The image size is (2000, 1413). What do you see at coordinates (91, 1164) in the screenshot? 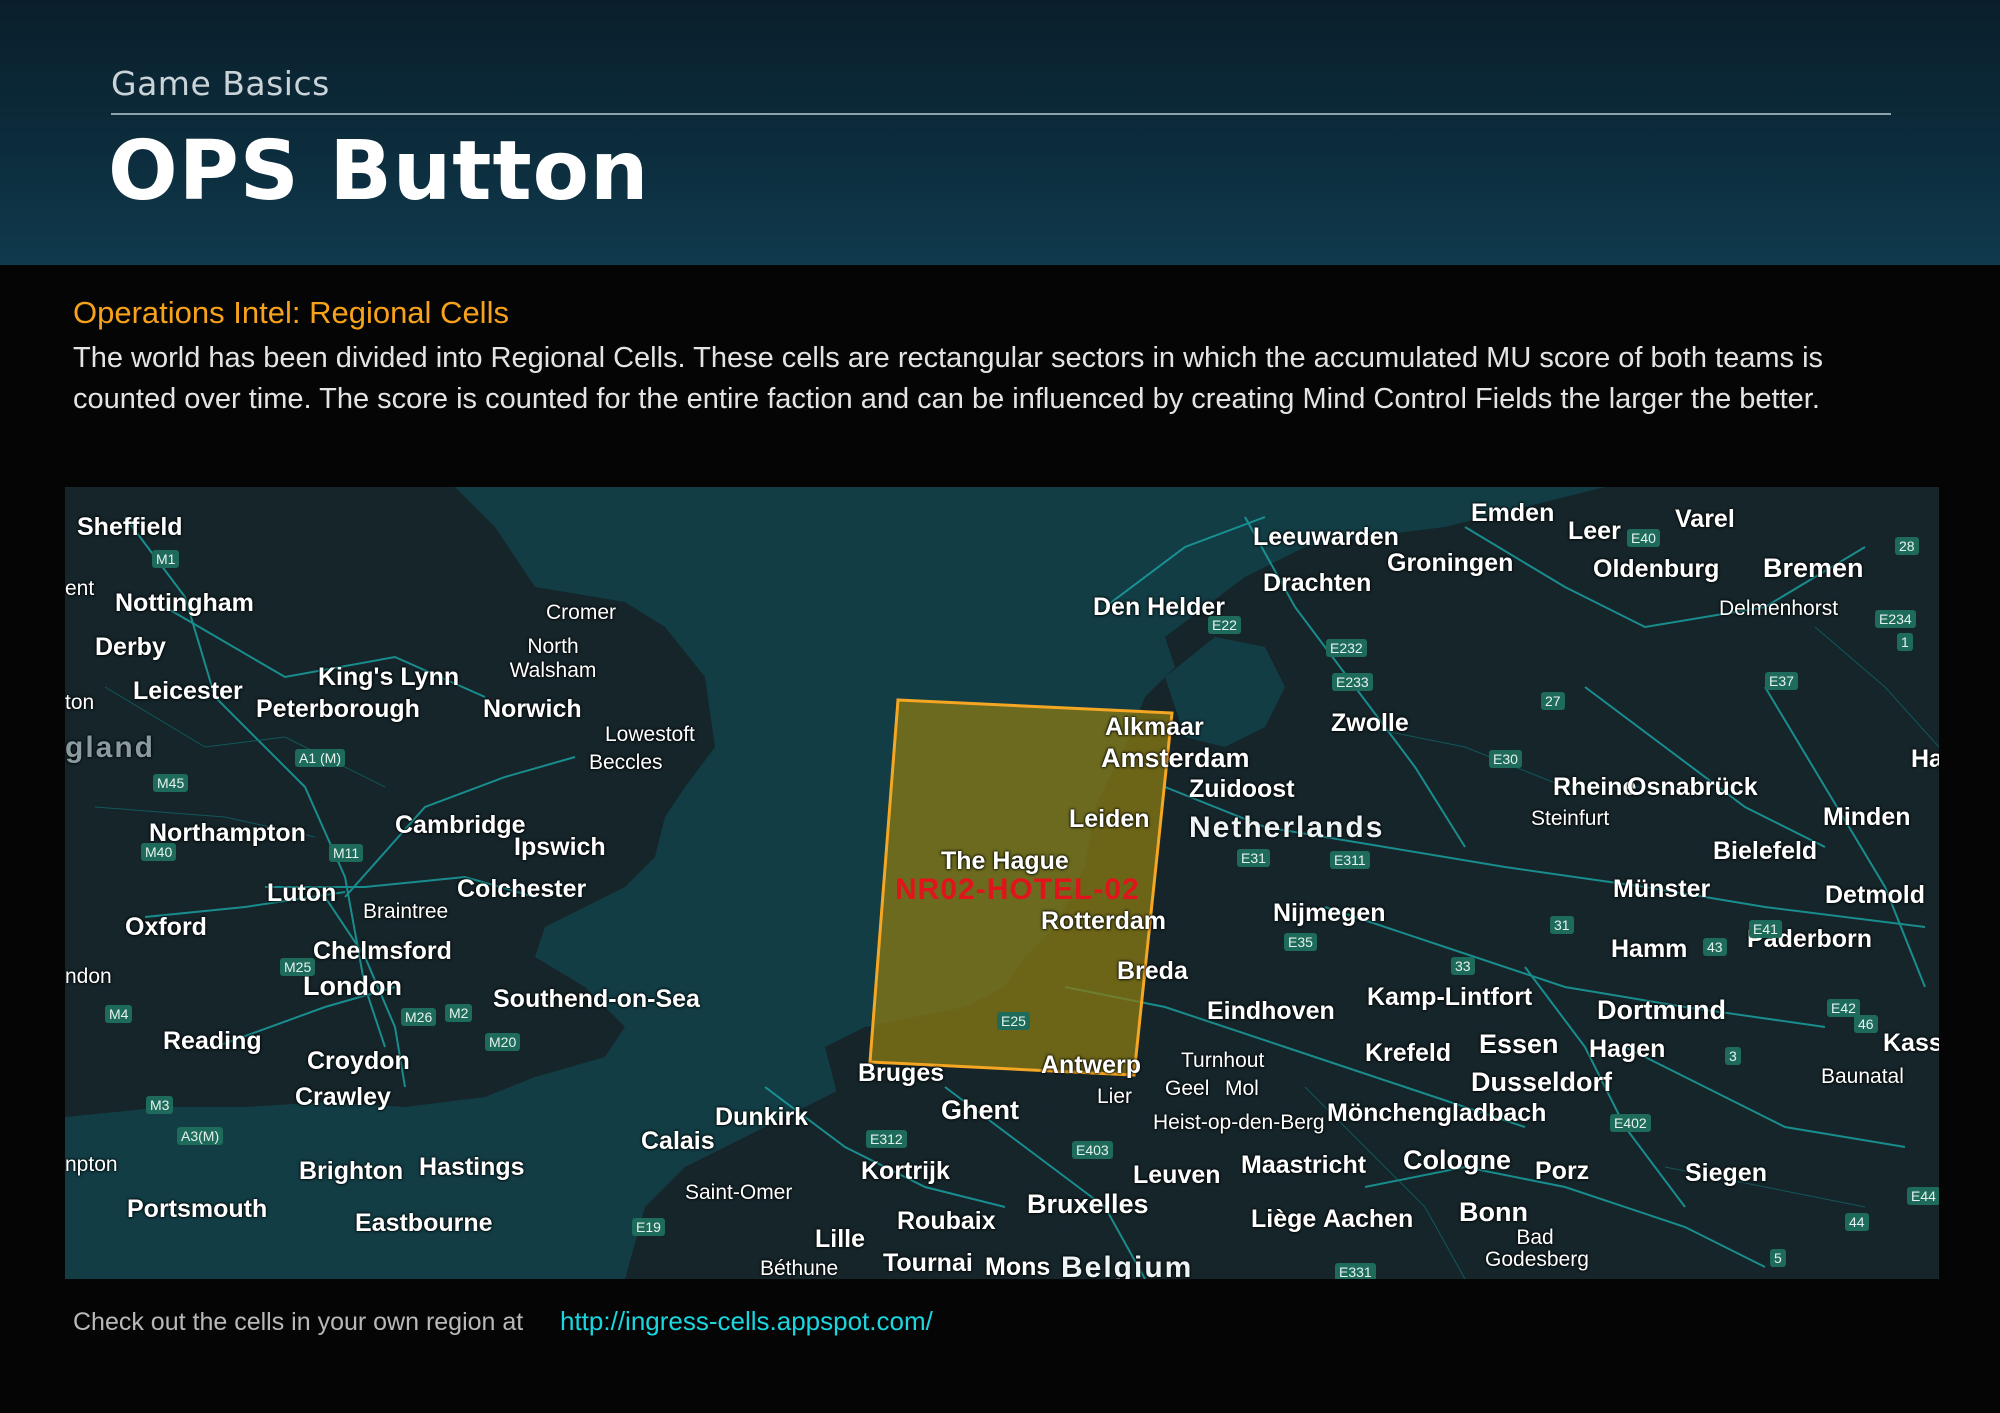
I see `city-label: npton` at bounding box center [91, 1164].